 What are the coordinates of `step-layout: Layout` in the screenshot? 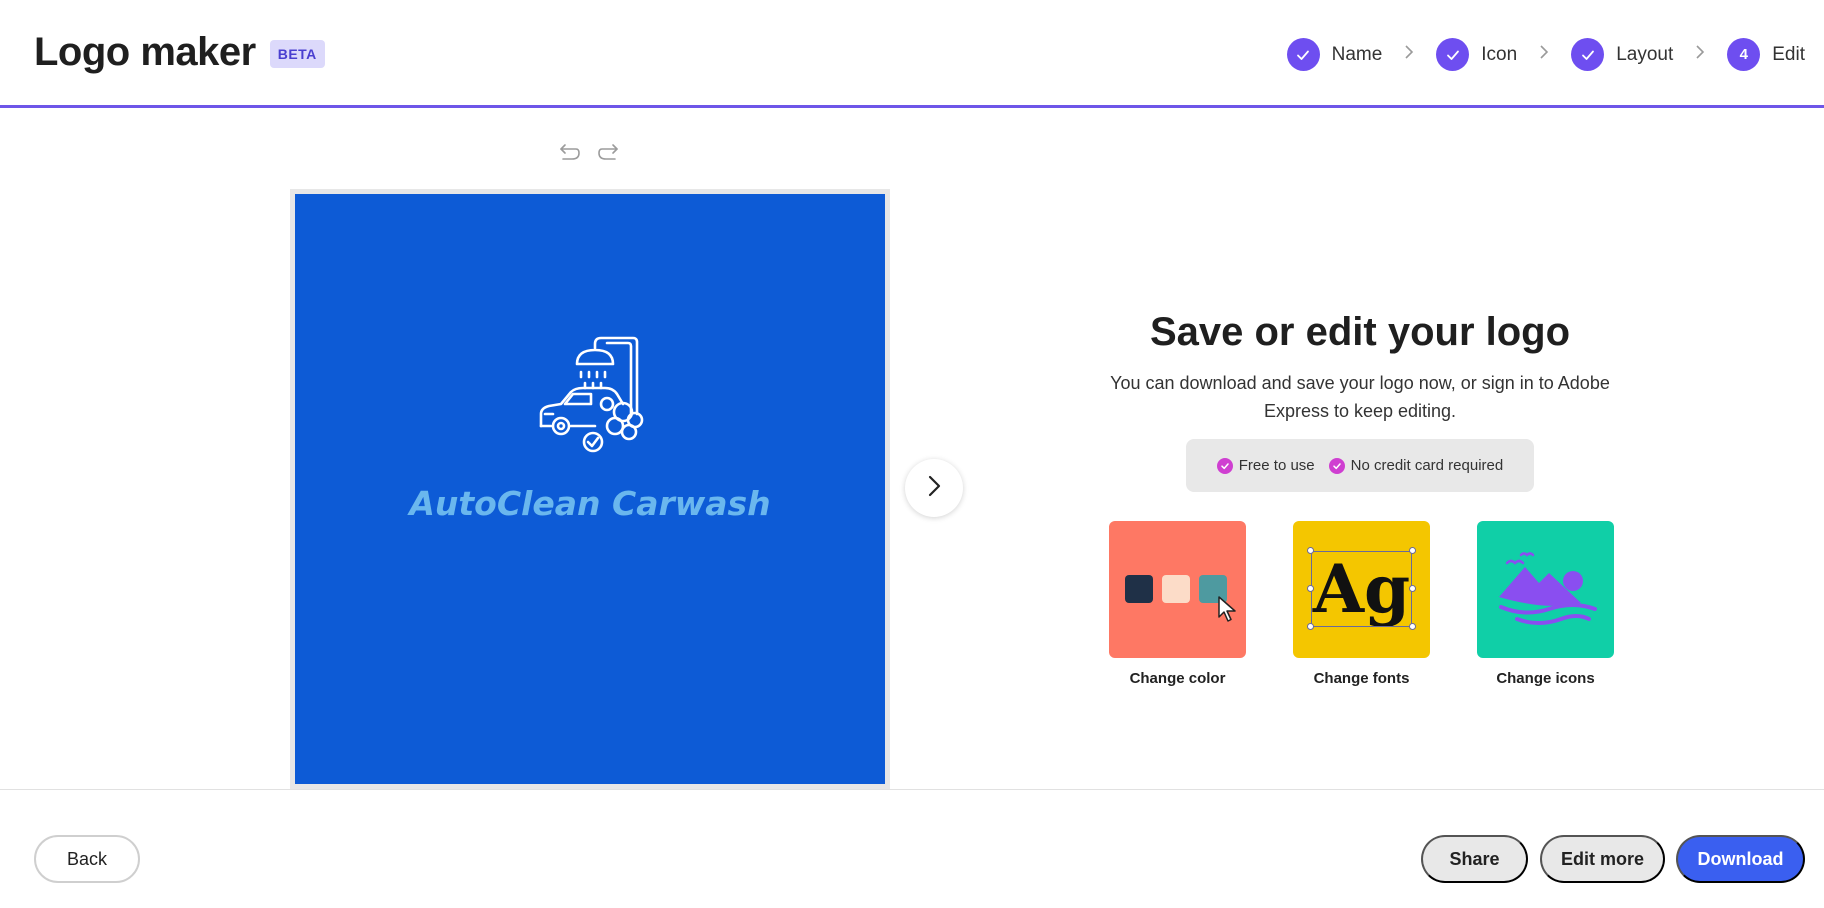 It's located at (1622, 54).